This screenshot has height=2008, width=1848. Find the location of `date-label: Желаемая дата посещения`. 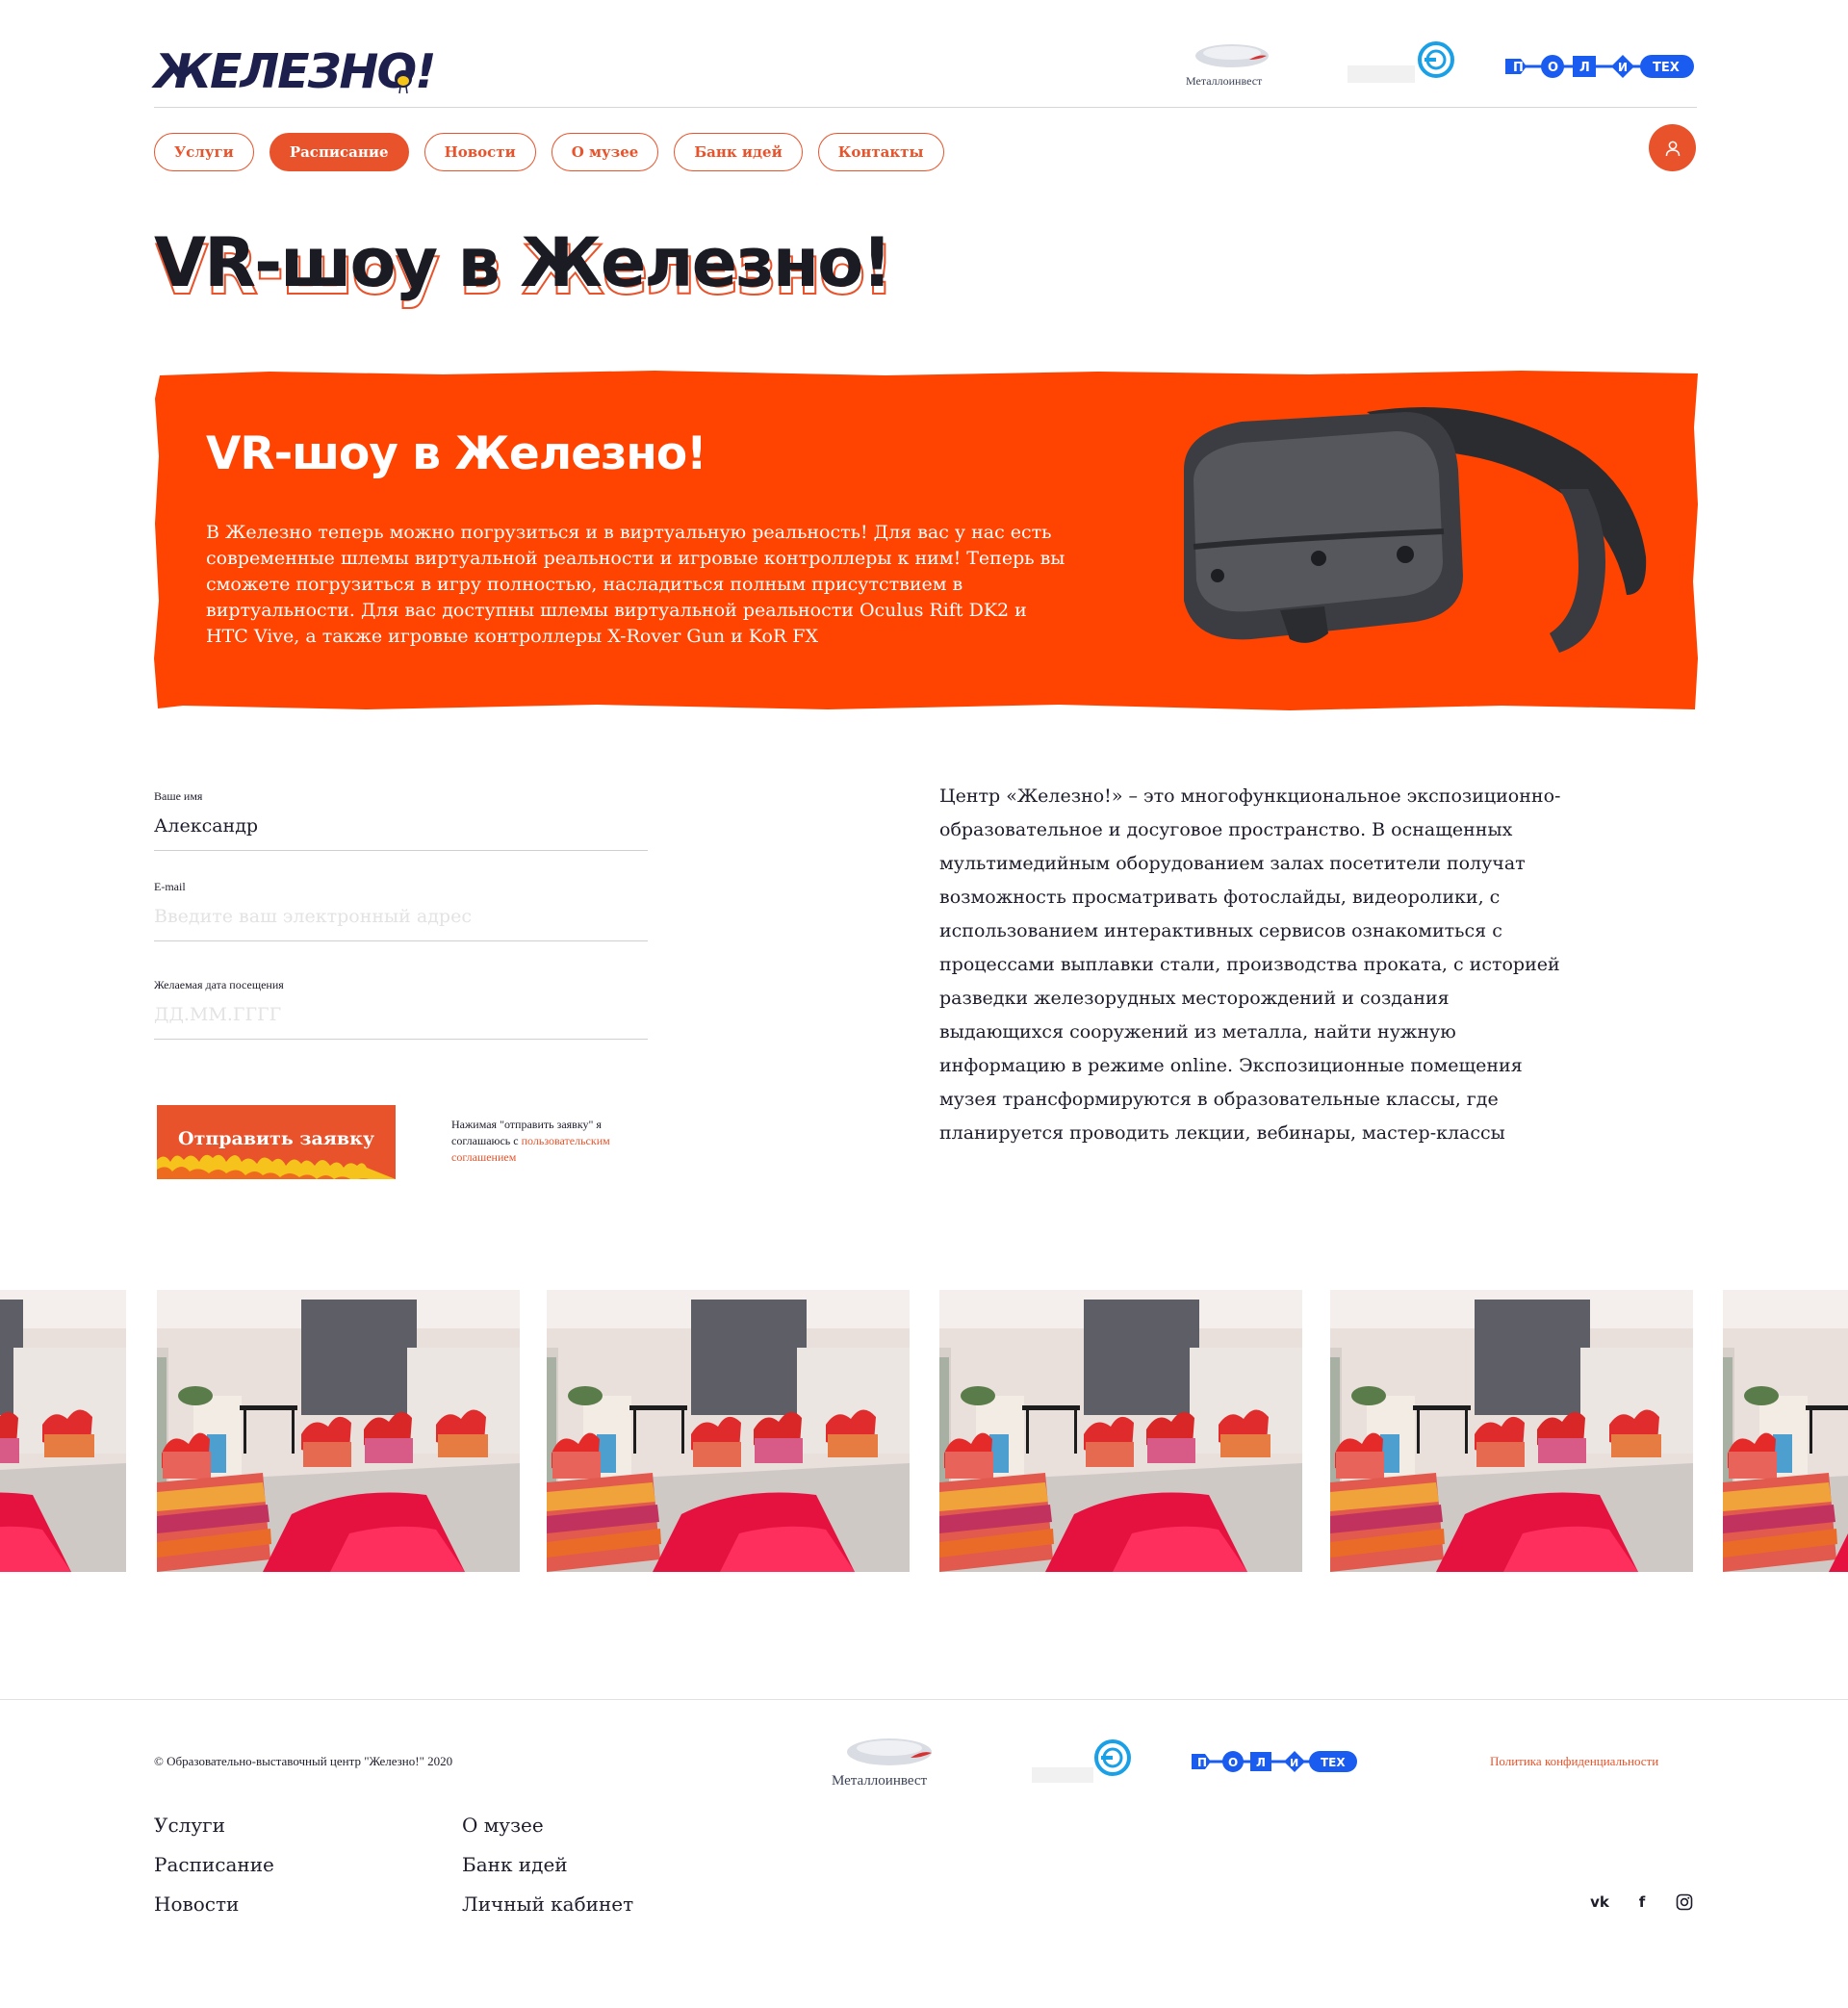

date-label: Желаемая дата посещения is located at coordinates (219, 984).